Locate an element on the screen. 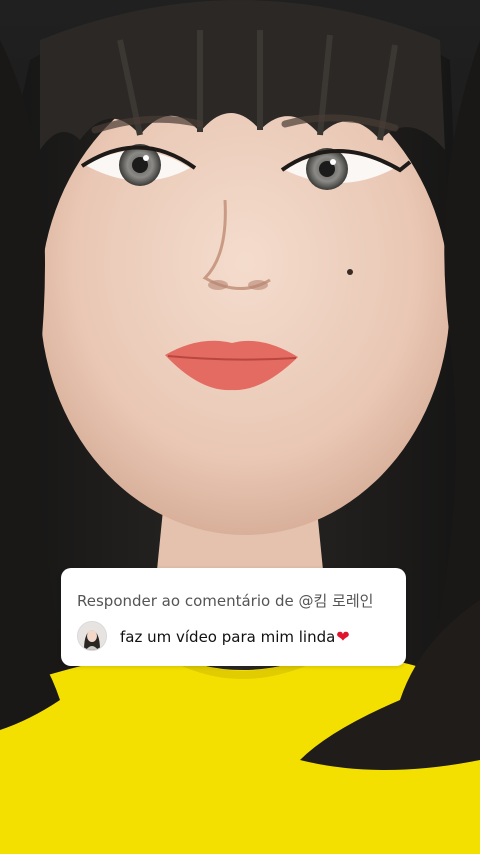  user-avatar is located at coordinates (92, 636).